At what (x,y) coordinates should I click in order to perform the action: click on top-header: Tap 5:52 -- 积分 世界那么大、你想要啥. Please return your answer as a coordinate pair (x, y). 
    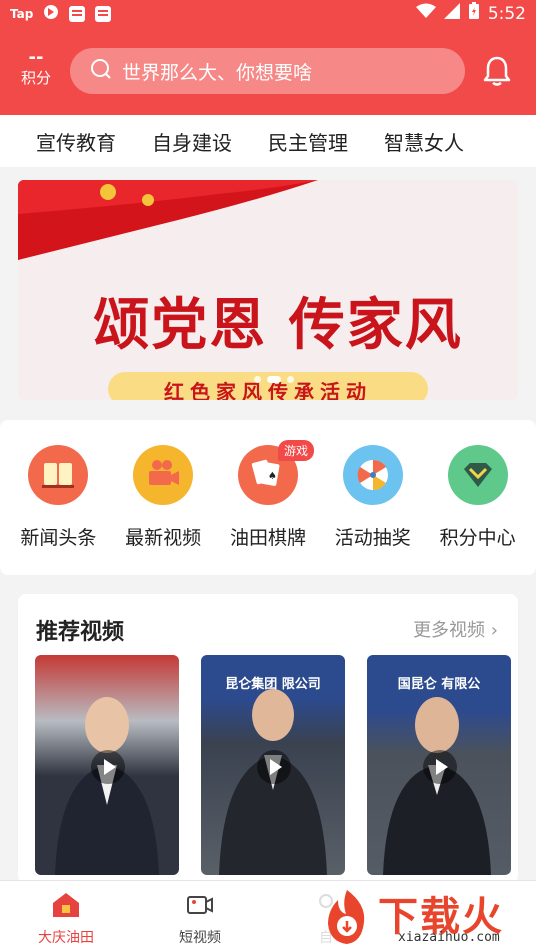
    Looking at the image, I should click on (268, 57).